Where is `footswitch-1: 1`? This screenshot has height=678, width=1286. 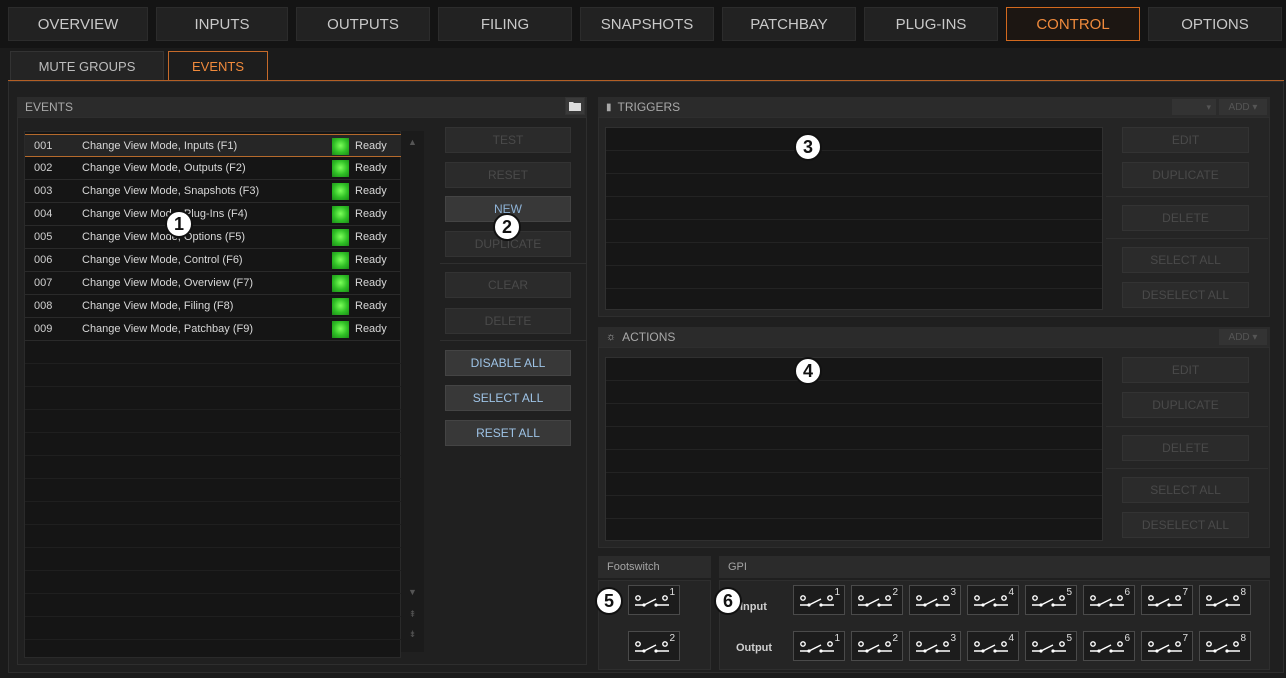 footswitch-1: 1 is located at coordinates (654, 600).